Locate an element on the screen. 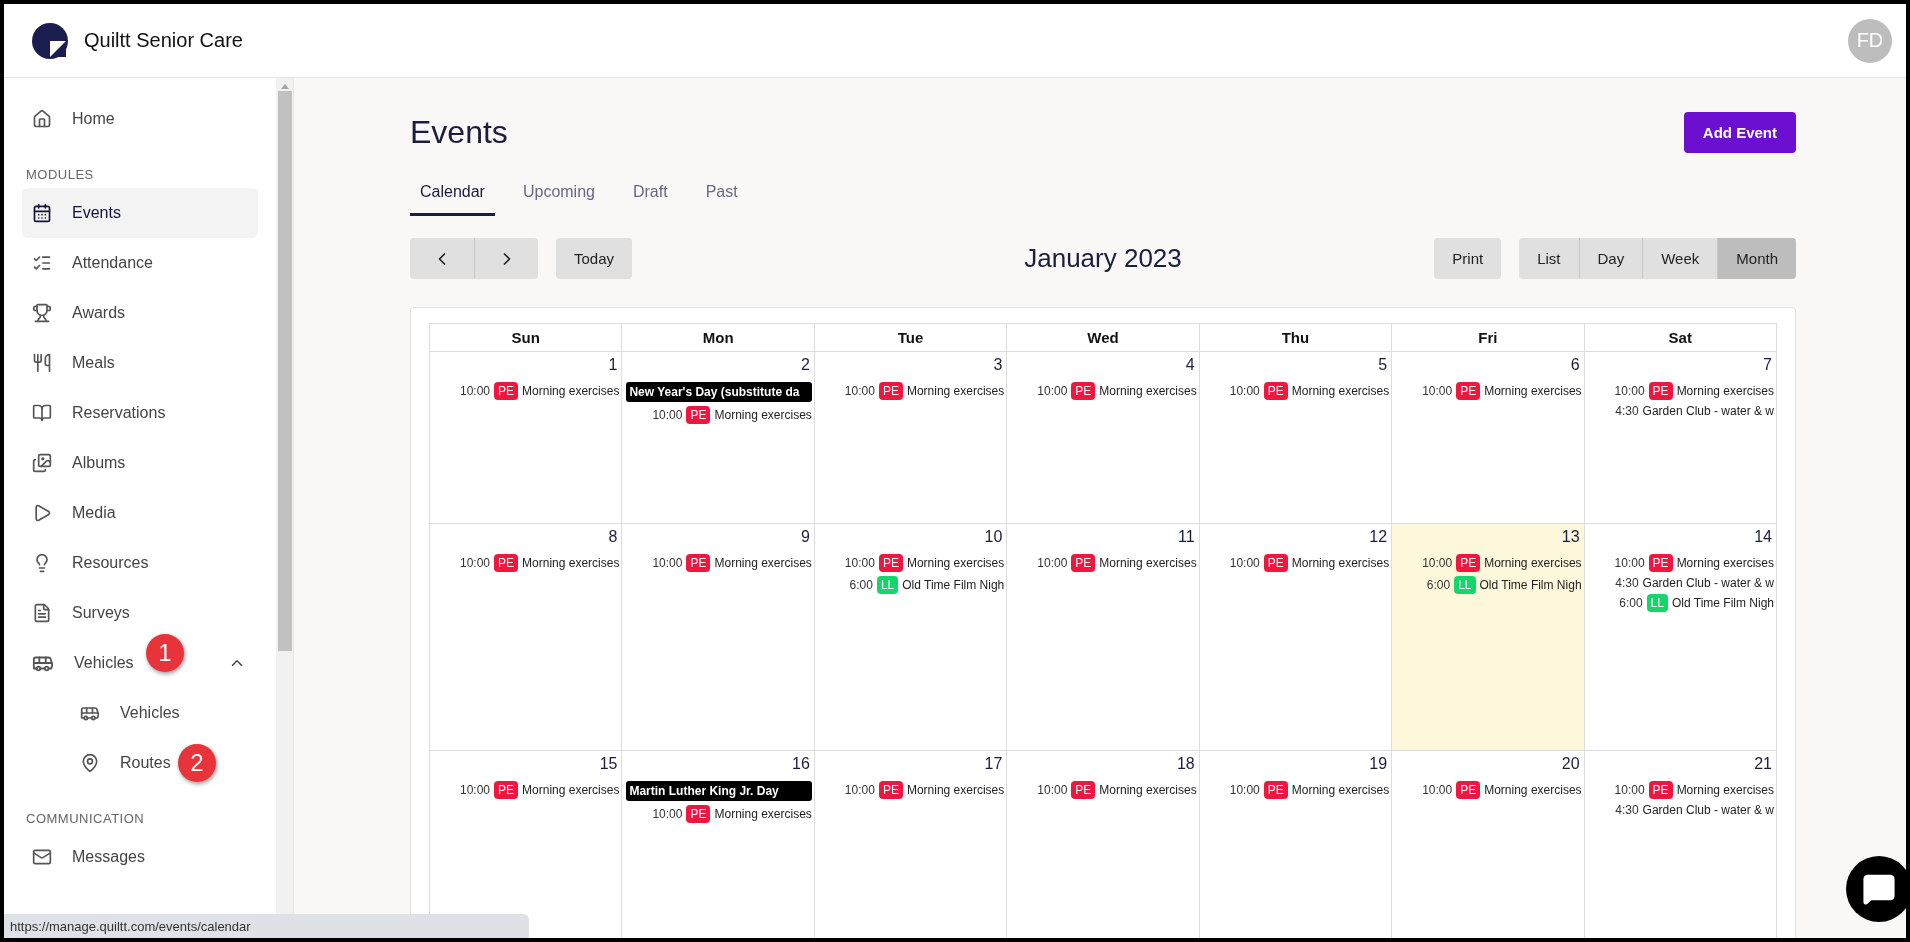  day-cell: 4 10:00 PE Morning exercises is located at coordinates (1103, 438).